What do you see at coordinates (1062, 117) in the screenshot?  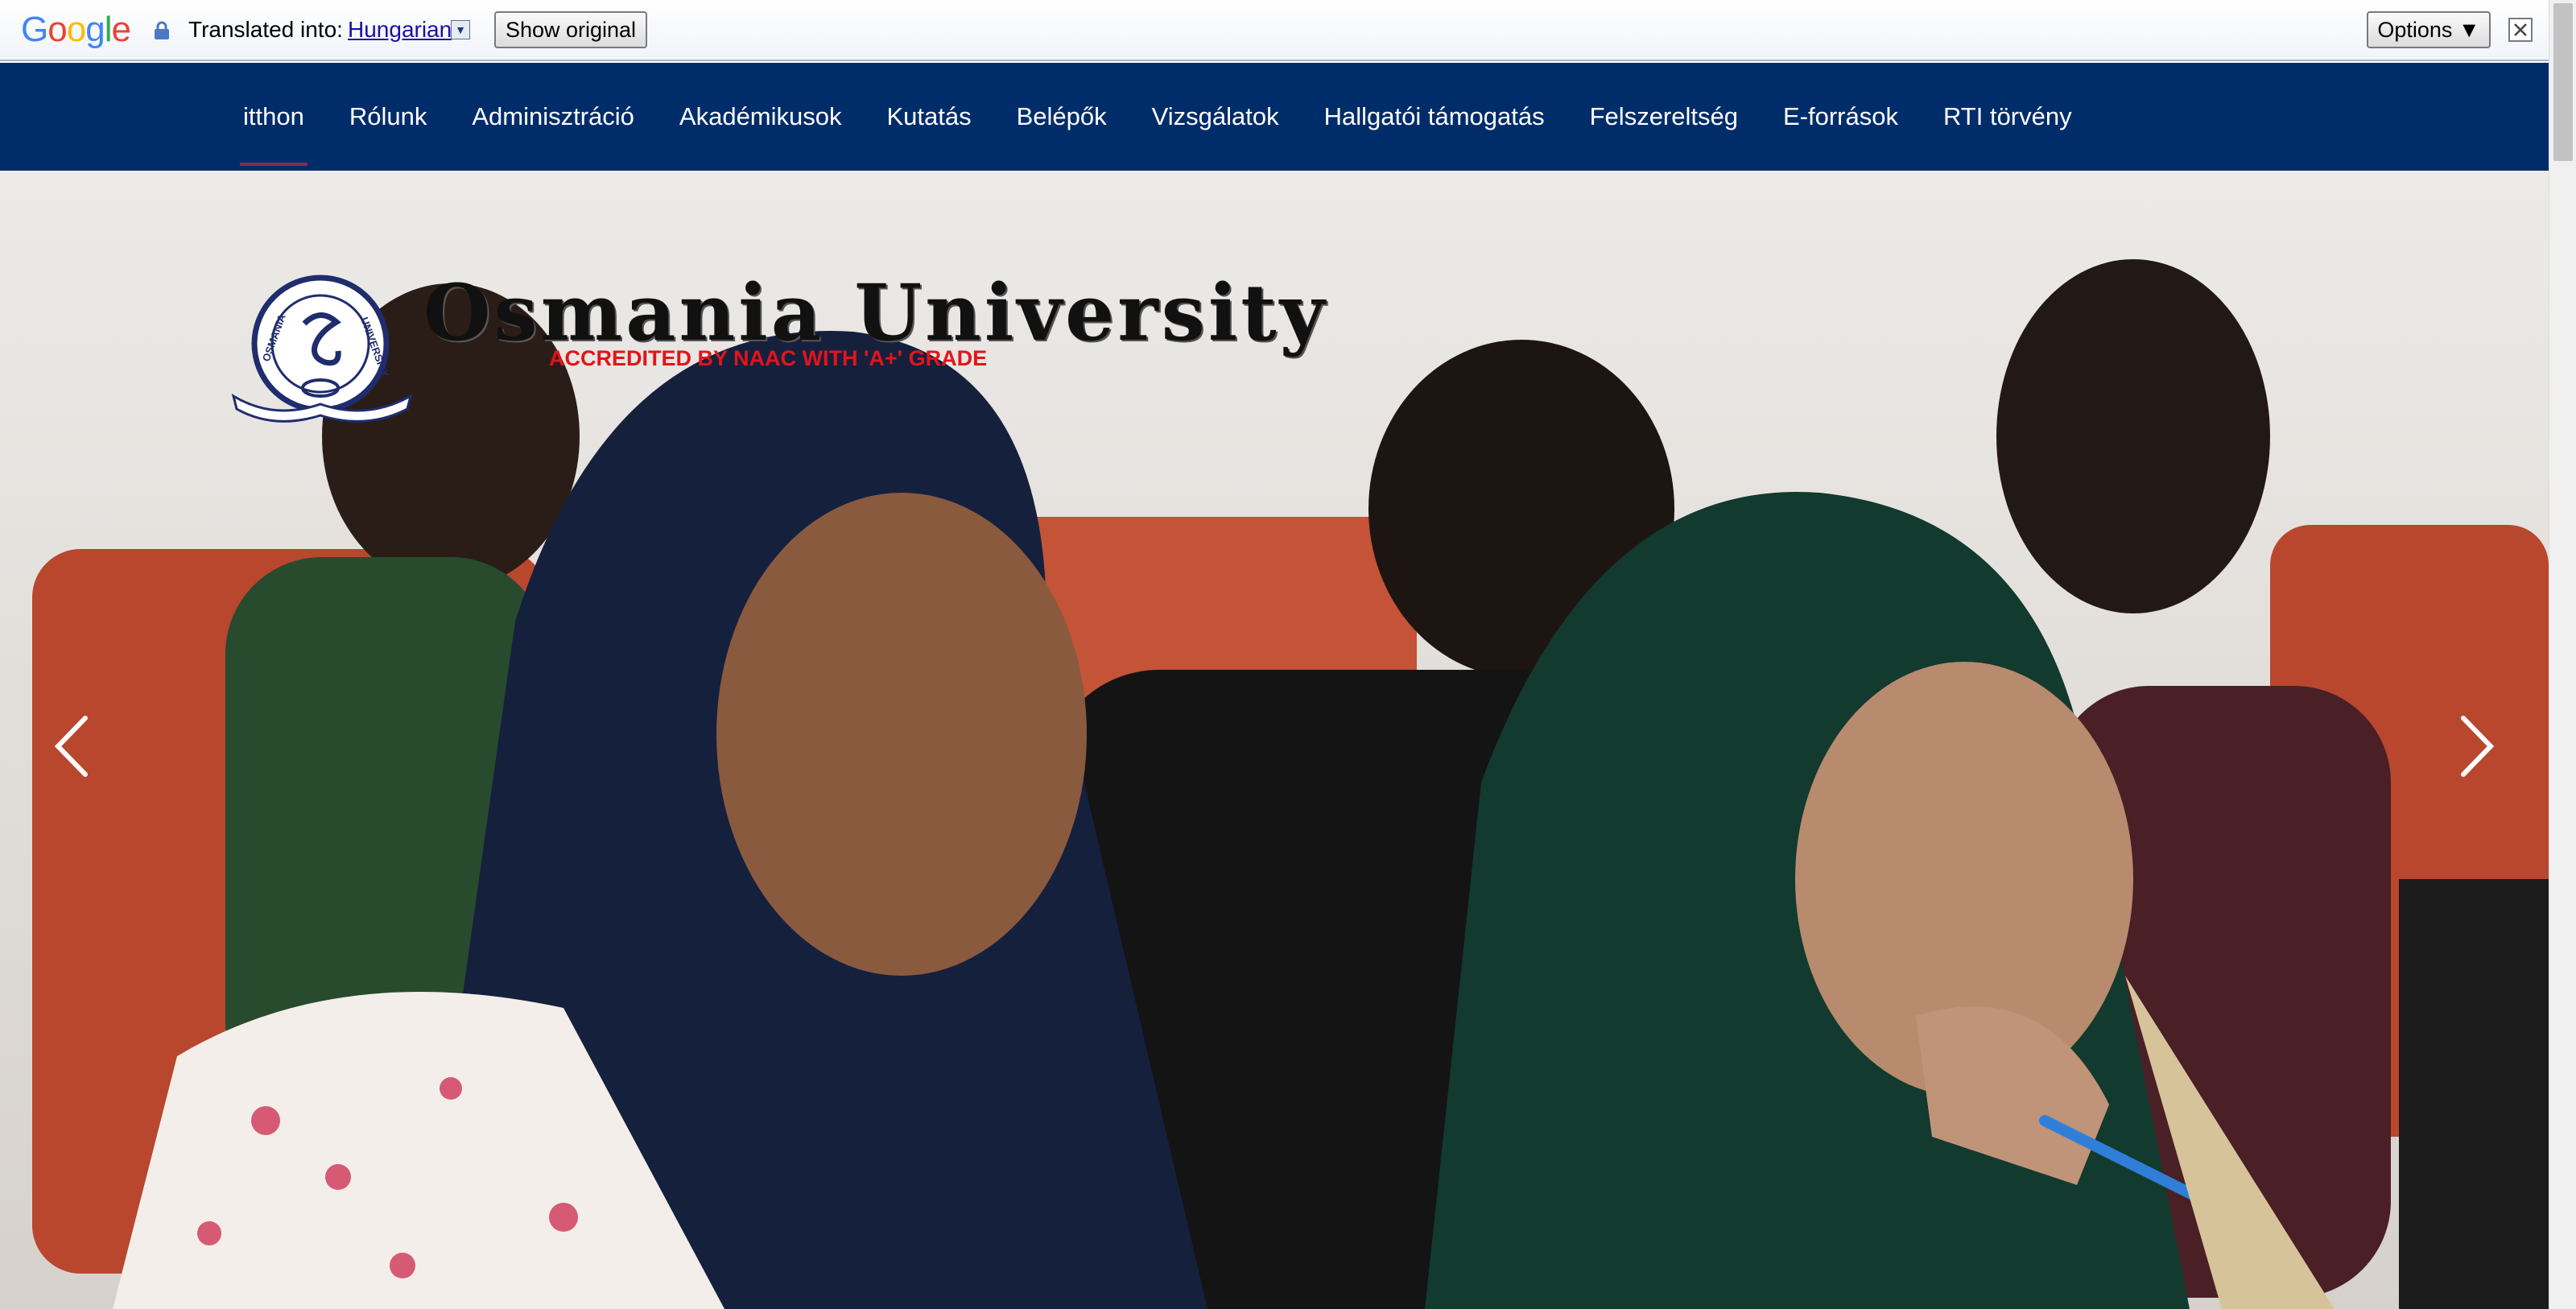 I see `nav-item-belépők: Belépők` at bounding box center [1062, 117].